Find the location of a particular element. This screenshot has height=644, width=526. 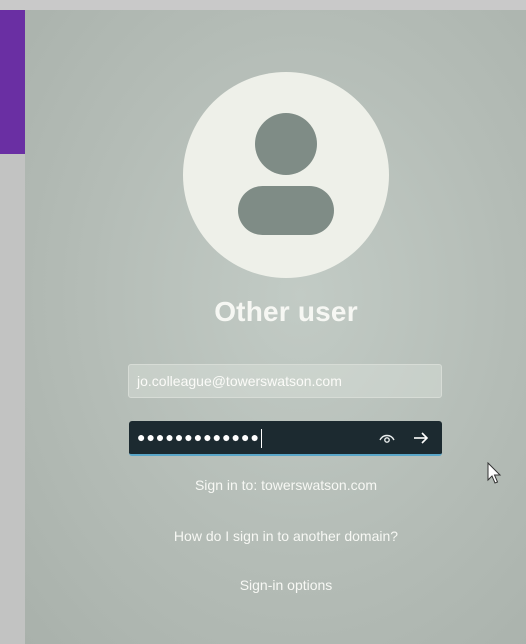

left-bezel is located at coordinates (12, 399).